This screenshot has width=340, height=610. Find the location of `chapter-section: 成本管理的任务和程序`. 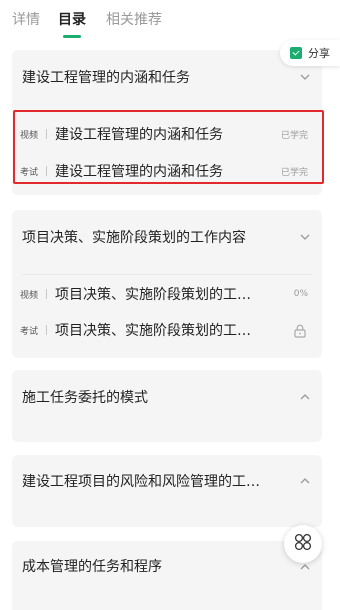

chapter-section: 成本管理的任务和程序 is located at coordinates (167, 575).